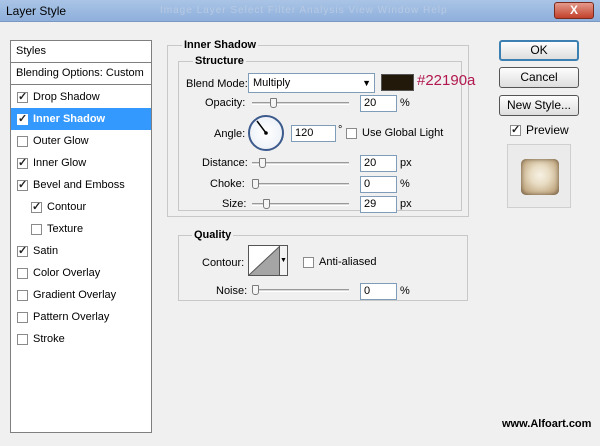 The width and height of the screenshot is (600, 446). I want to click on style-item-inner-shadow: Inner Shadow, so click(81, 119).